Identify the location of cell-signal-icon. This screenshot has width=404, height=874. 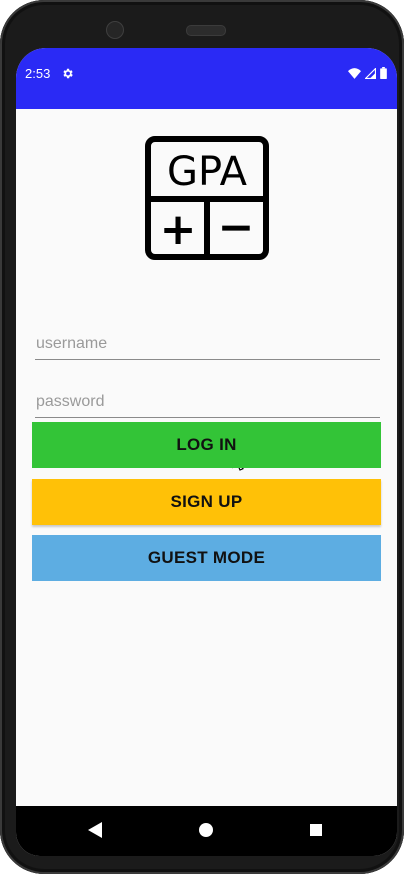
(370, 73).